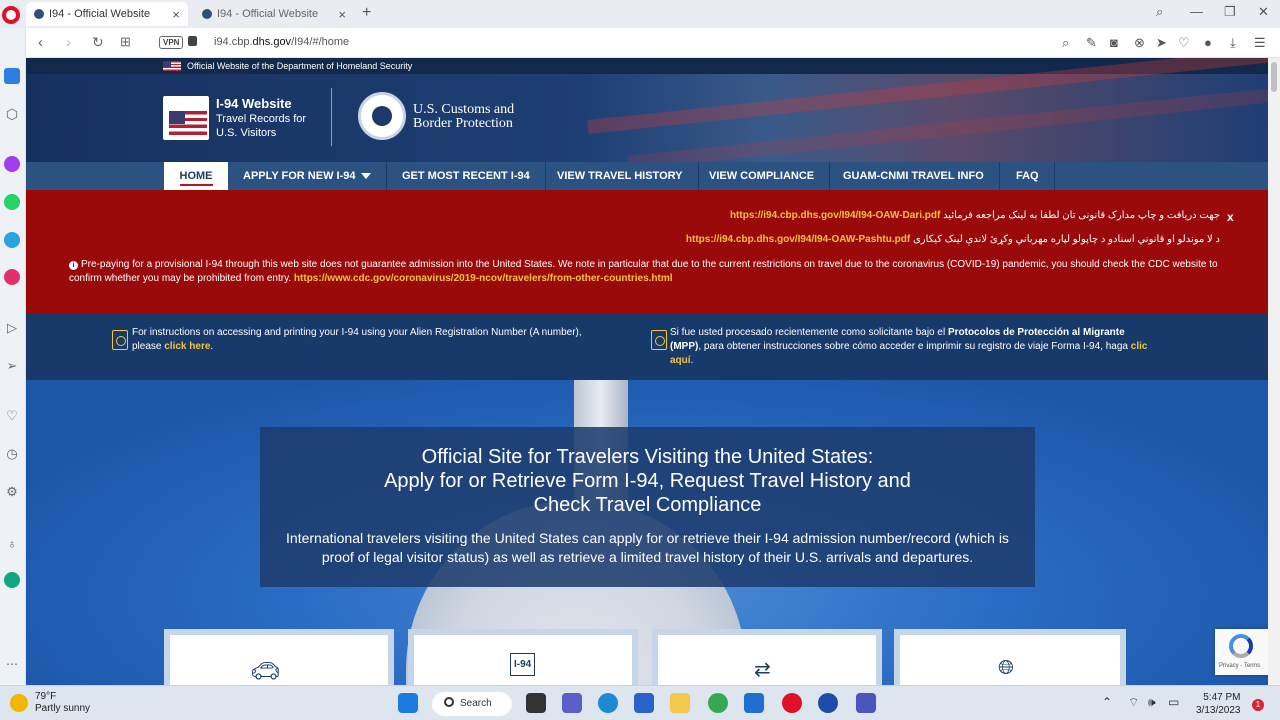 Image resolution: width=1280 pixels, height=720 pixels. I want to click on more-icon: ⋯, so click(12, 664).